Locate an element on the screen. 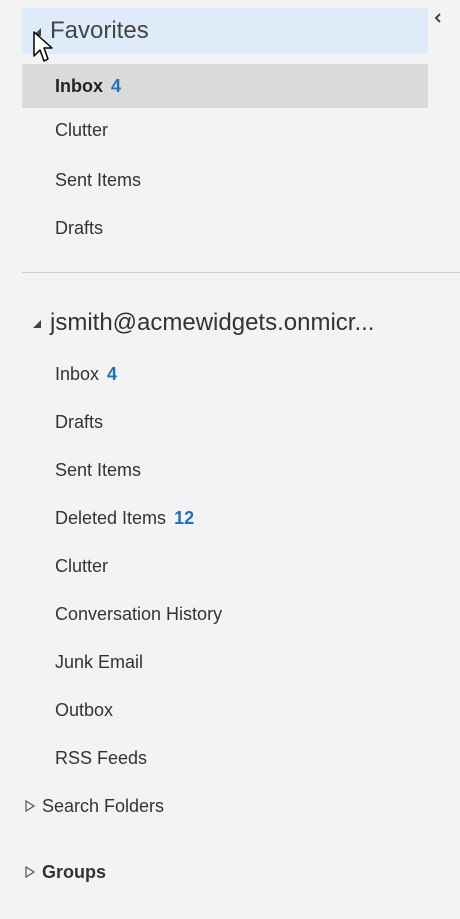 The height and width of the screenshot is (919, 460). folder-label: Conversation History is located at coordinates (139, 613).